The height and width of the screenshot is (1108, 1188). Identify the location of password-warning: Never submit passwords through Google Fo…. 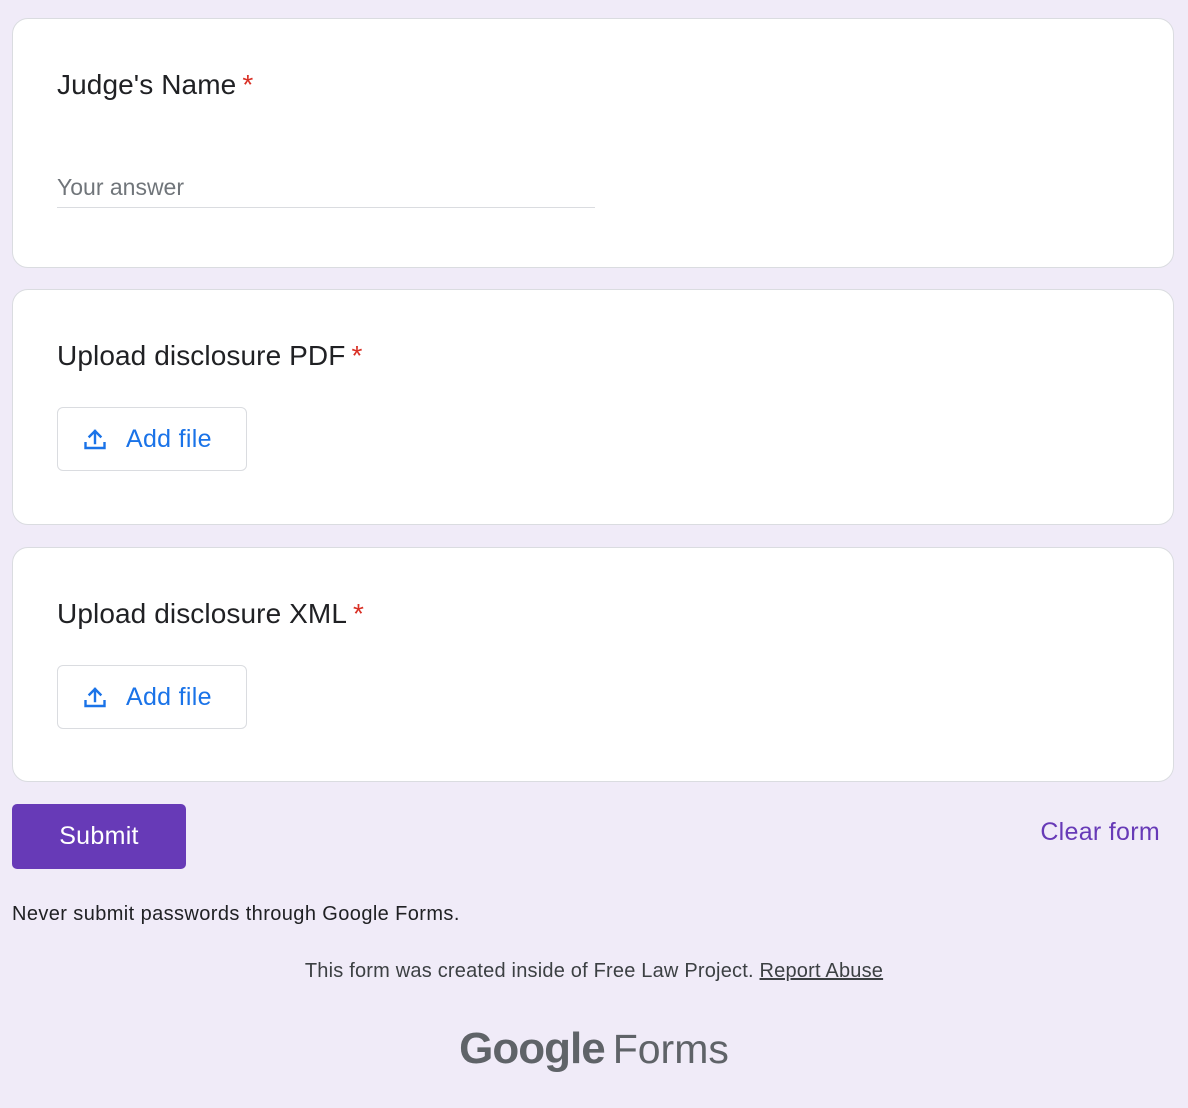
(236, 914).